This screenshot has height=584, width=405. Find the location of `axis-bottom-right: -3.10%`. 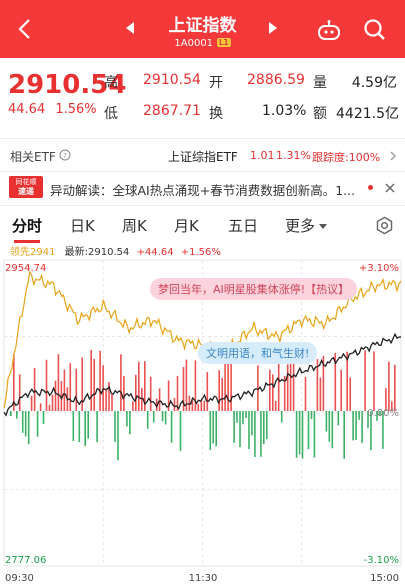

axis-bottom-right: -3.10% is located at coordinates (381, 560).